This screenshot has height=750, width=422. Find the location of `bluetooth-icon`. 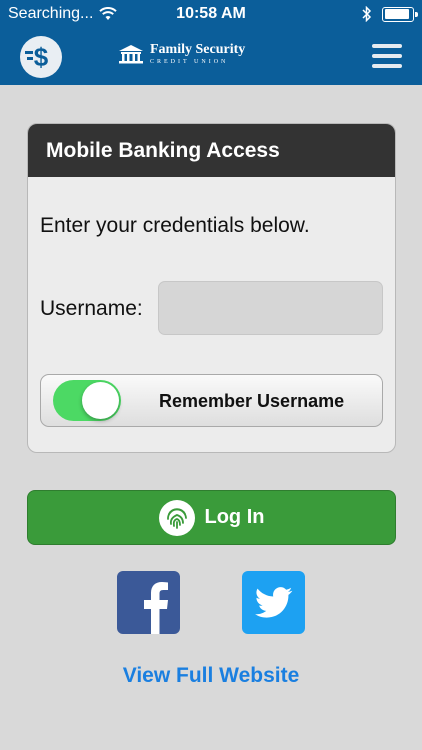

bluetooth-icon is located at coordinates (367, 14).